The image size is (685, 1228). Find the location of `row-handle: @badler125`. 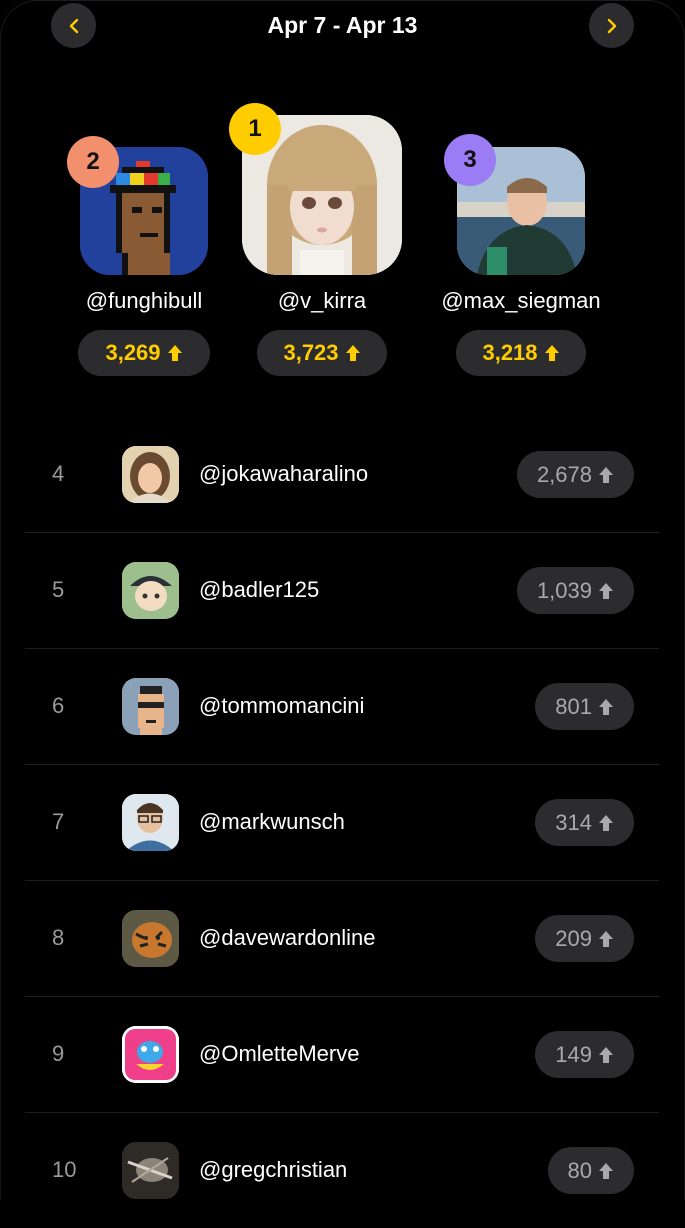

row-handle: @badler125 is located at coordinates (259, 589).